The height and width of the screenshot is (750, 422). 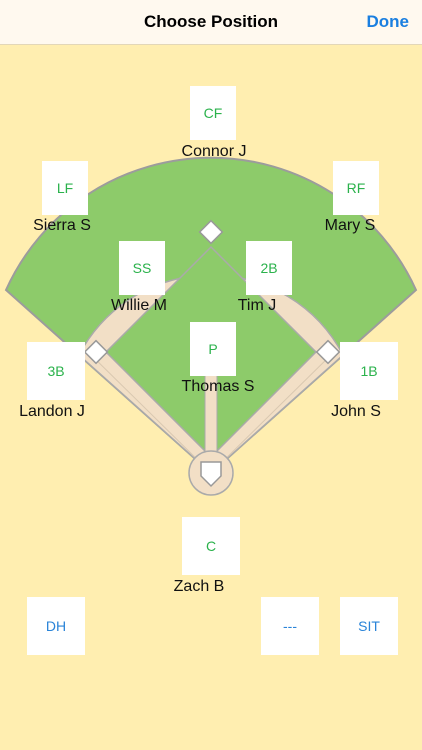 I want to click on shortstop-player: Willie M, so click(x=139, y=305).